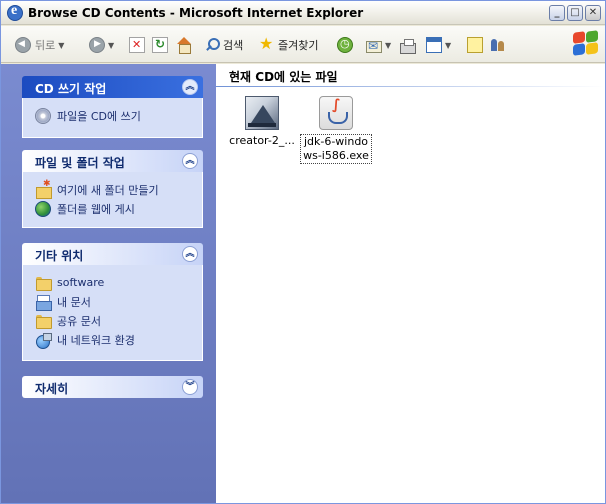 The height and width of the screenshot is (504, 606). I want to click on other-places-body: software 내 문서 공유 문서 내 네트워크 환경, so click(112, 313).